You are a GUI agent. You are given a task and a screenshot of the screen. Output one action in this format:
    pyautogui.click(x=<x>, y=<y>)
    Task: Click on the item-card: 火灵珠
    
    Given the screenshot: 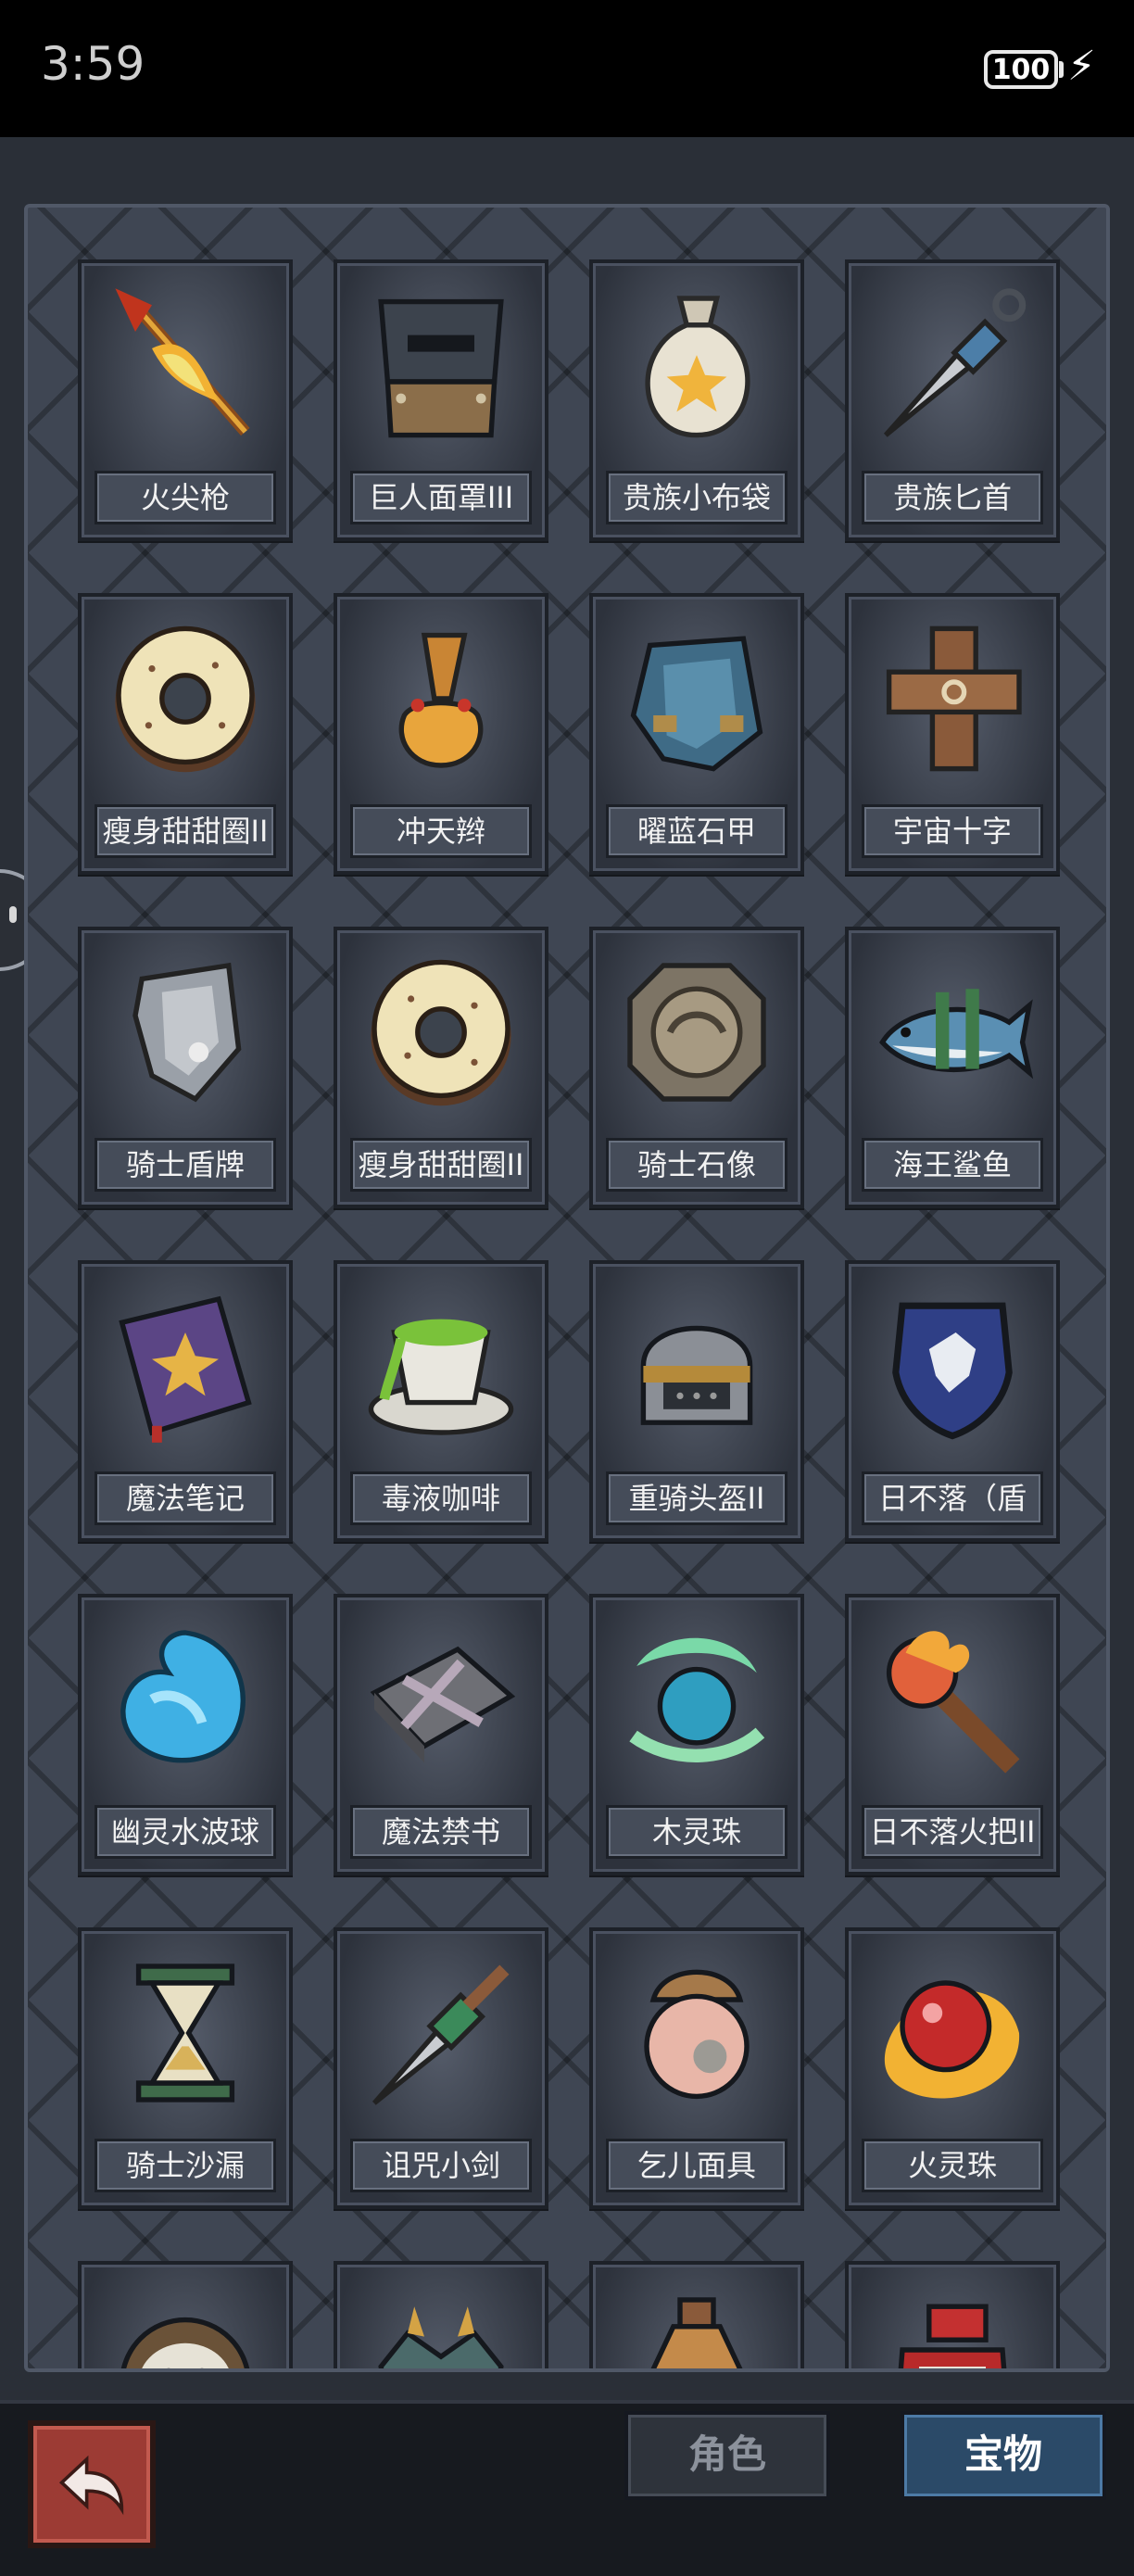 What is the action you would take?
    pyautogui.click(x=952, y=2068)
    